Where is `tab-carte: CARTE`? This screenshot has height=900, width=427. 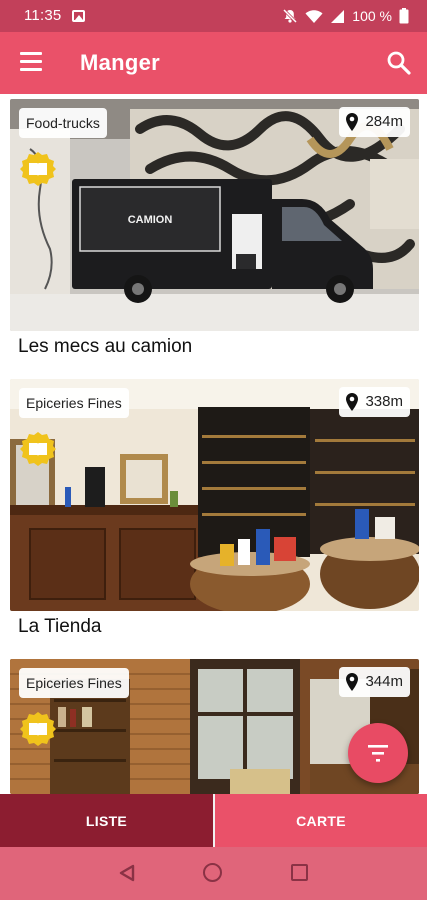
tab-carte: CARTE is located at coordinates (321, 820).